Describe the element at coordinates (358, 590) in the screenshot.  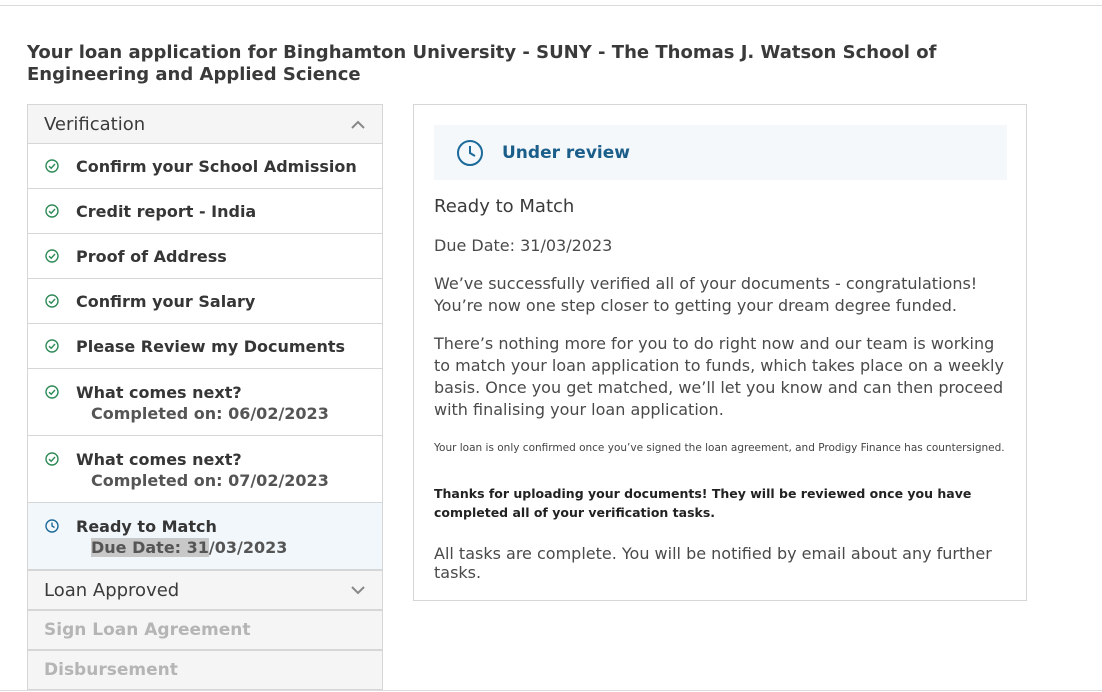
I see `chevron-down-icon` at that location.